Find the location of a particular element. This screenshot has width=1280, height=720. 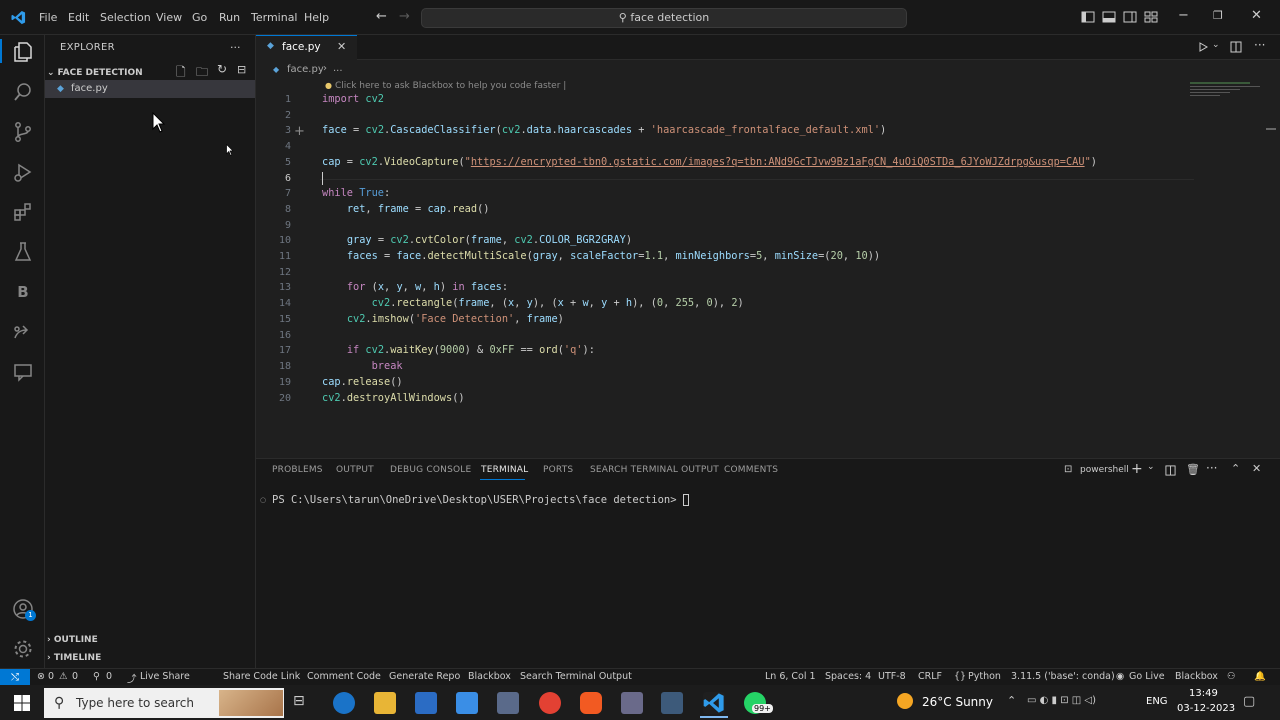

status-blackbox: Blackbox is located at coordinates (489, 676).